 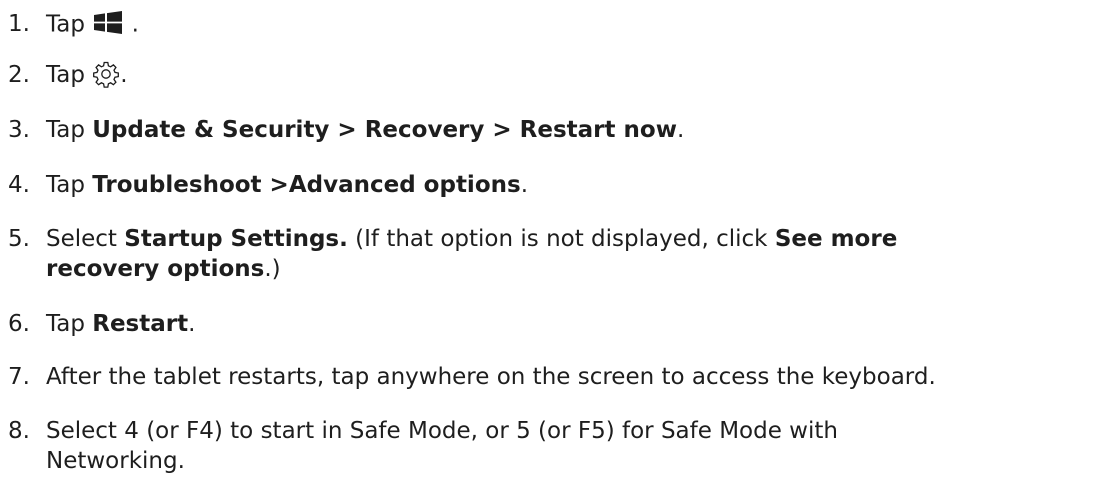 What do you see at coordinates (140, 324) in the screenshot?
I see `option-name: Restart` at bounding box center [140, 324].